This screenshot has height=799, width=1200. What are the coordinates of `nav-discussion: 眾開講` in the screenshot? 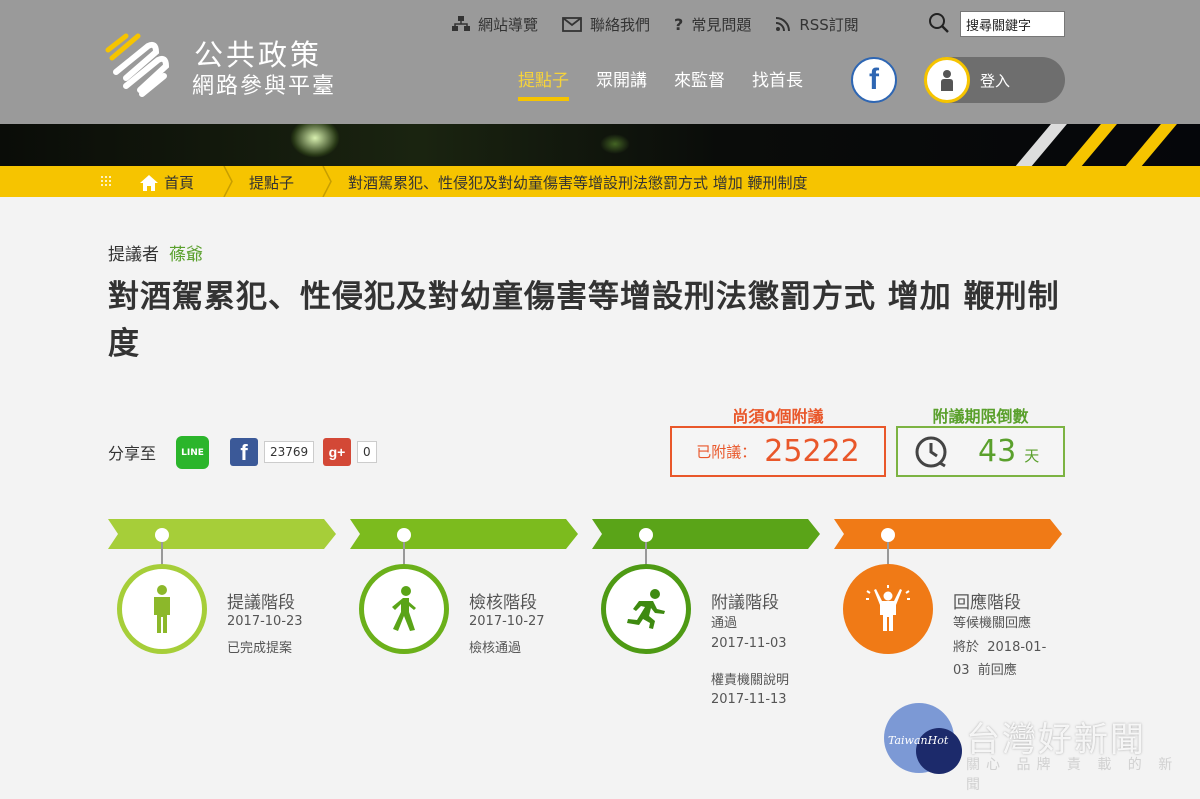 It's located at (621, 83).